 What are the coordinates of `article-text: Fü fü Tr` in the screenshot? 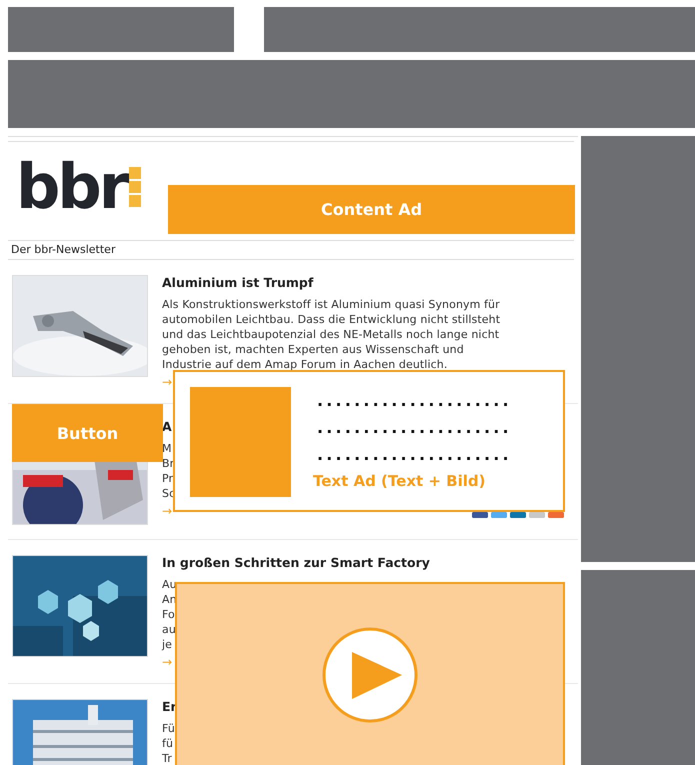 It's located at (168, 743).